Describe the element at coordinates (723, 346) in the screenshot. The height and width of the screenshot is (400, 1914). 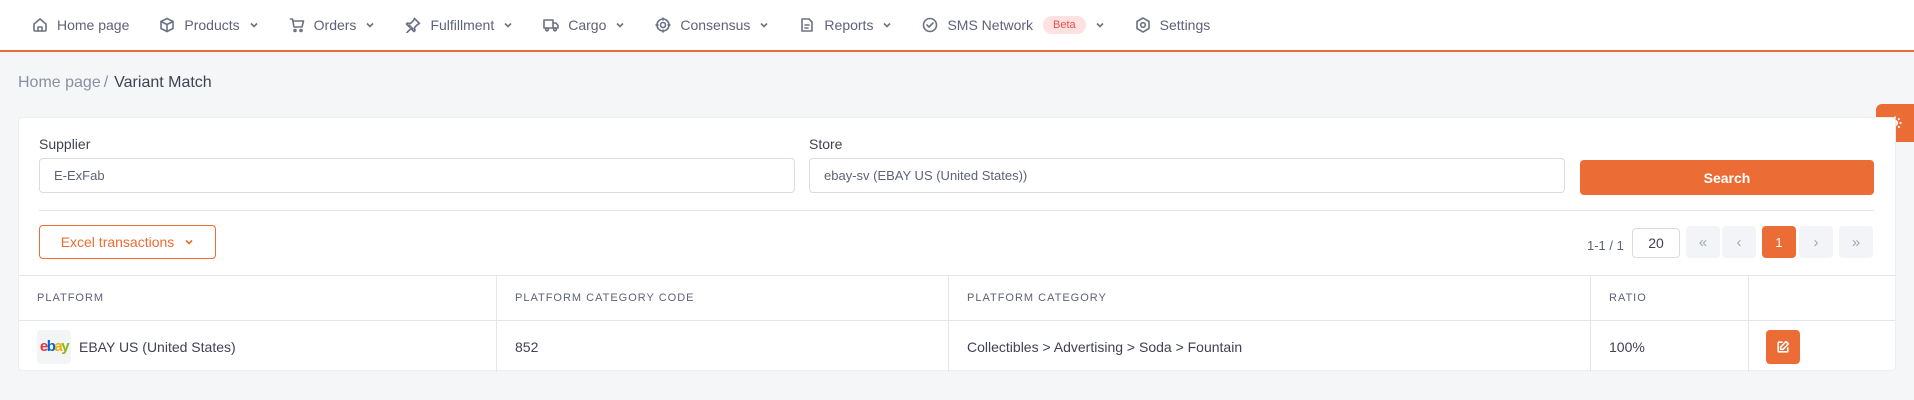
I see `category-code-cell: 852` at that location.